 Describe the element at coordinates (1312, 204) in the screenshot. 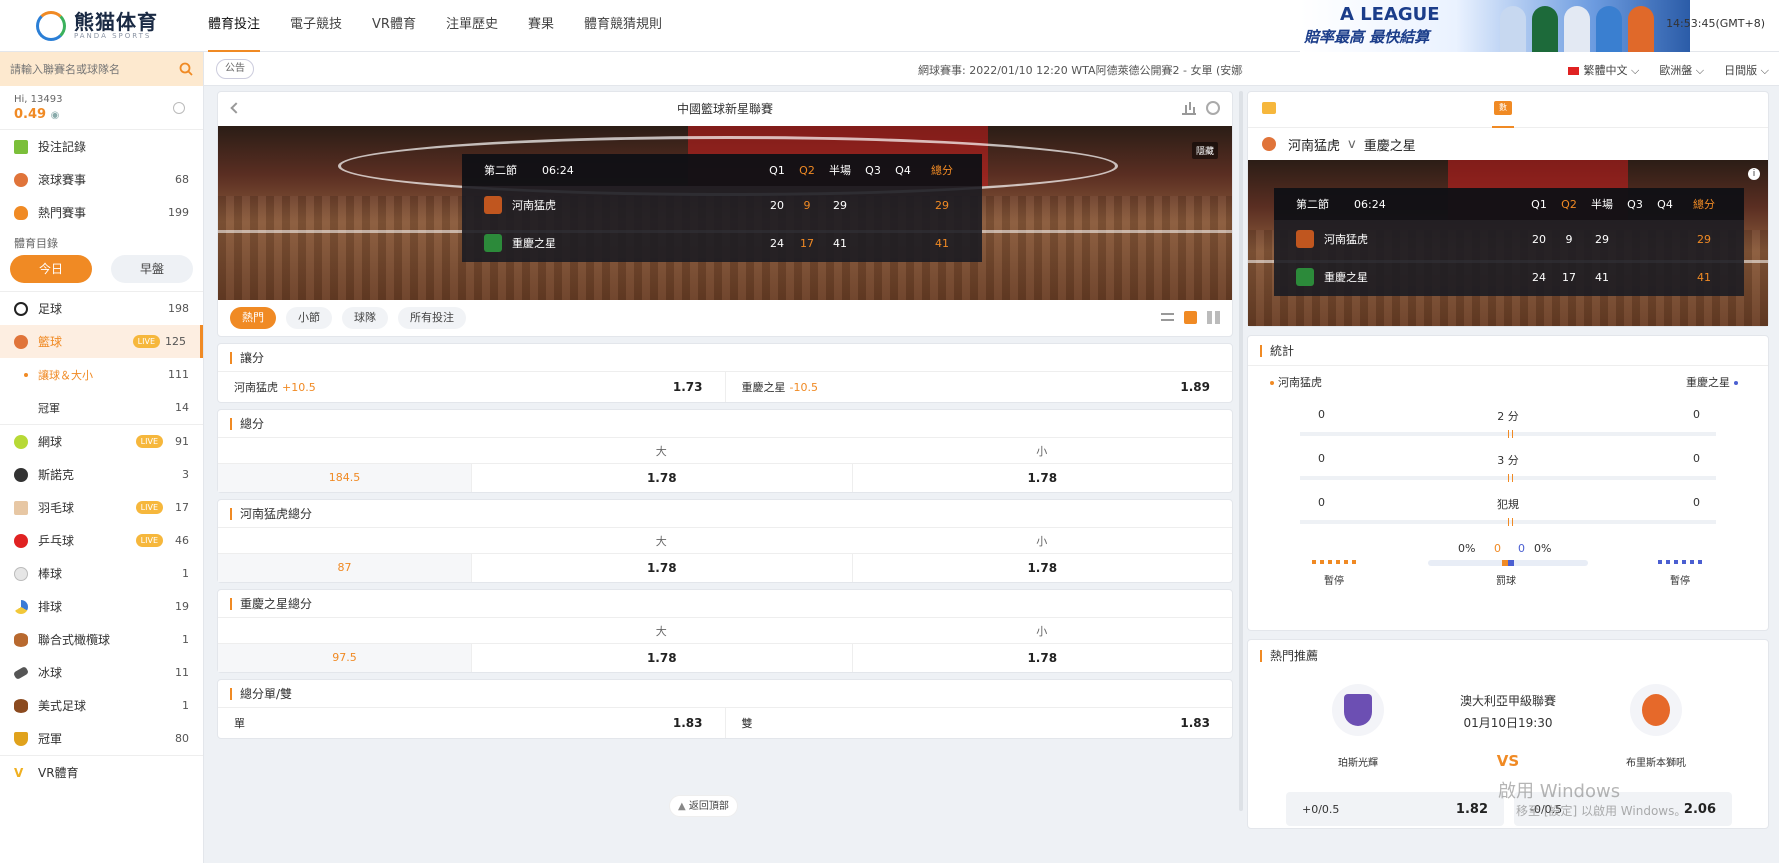

I see `period: 第二節` at that location.